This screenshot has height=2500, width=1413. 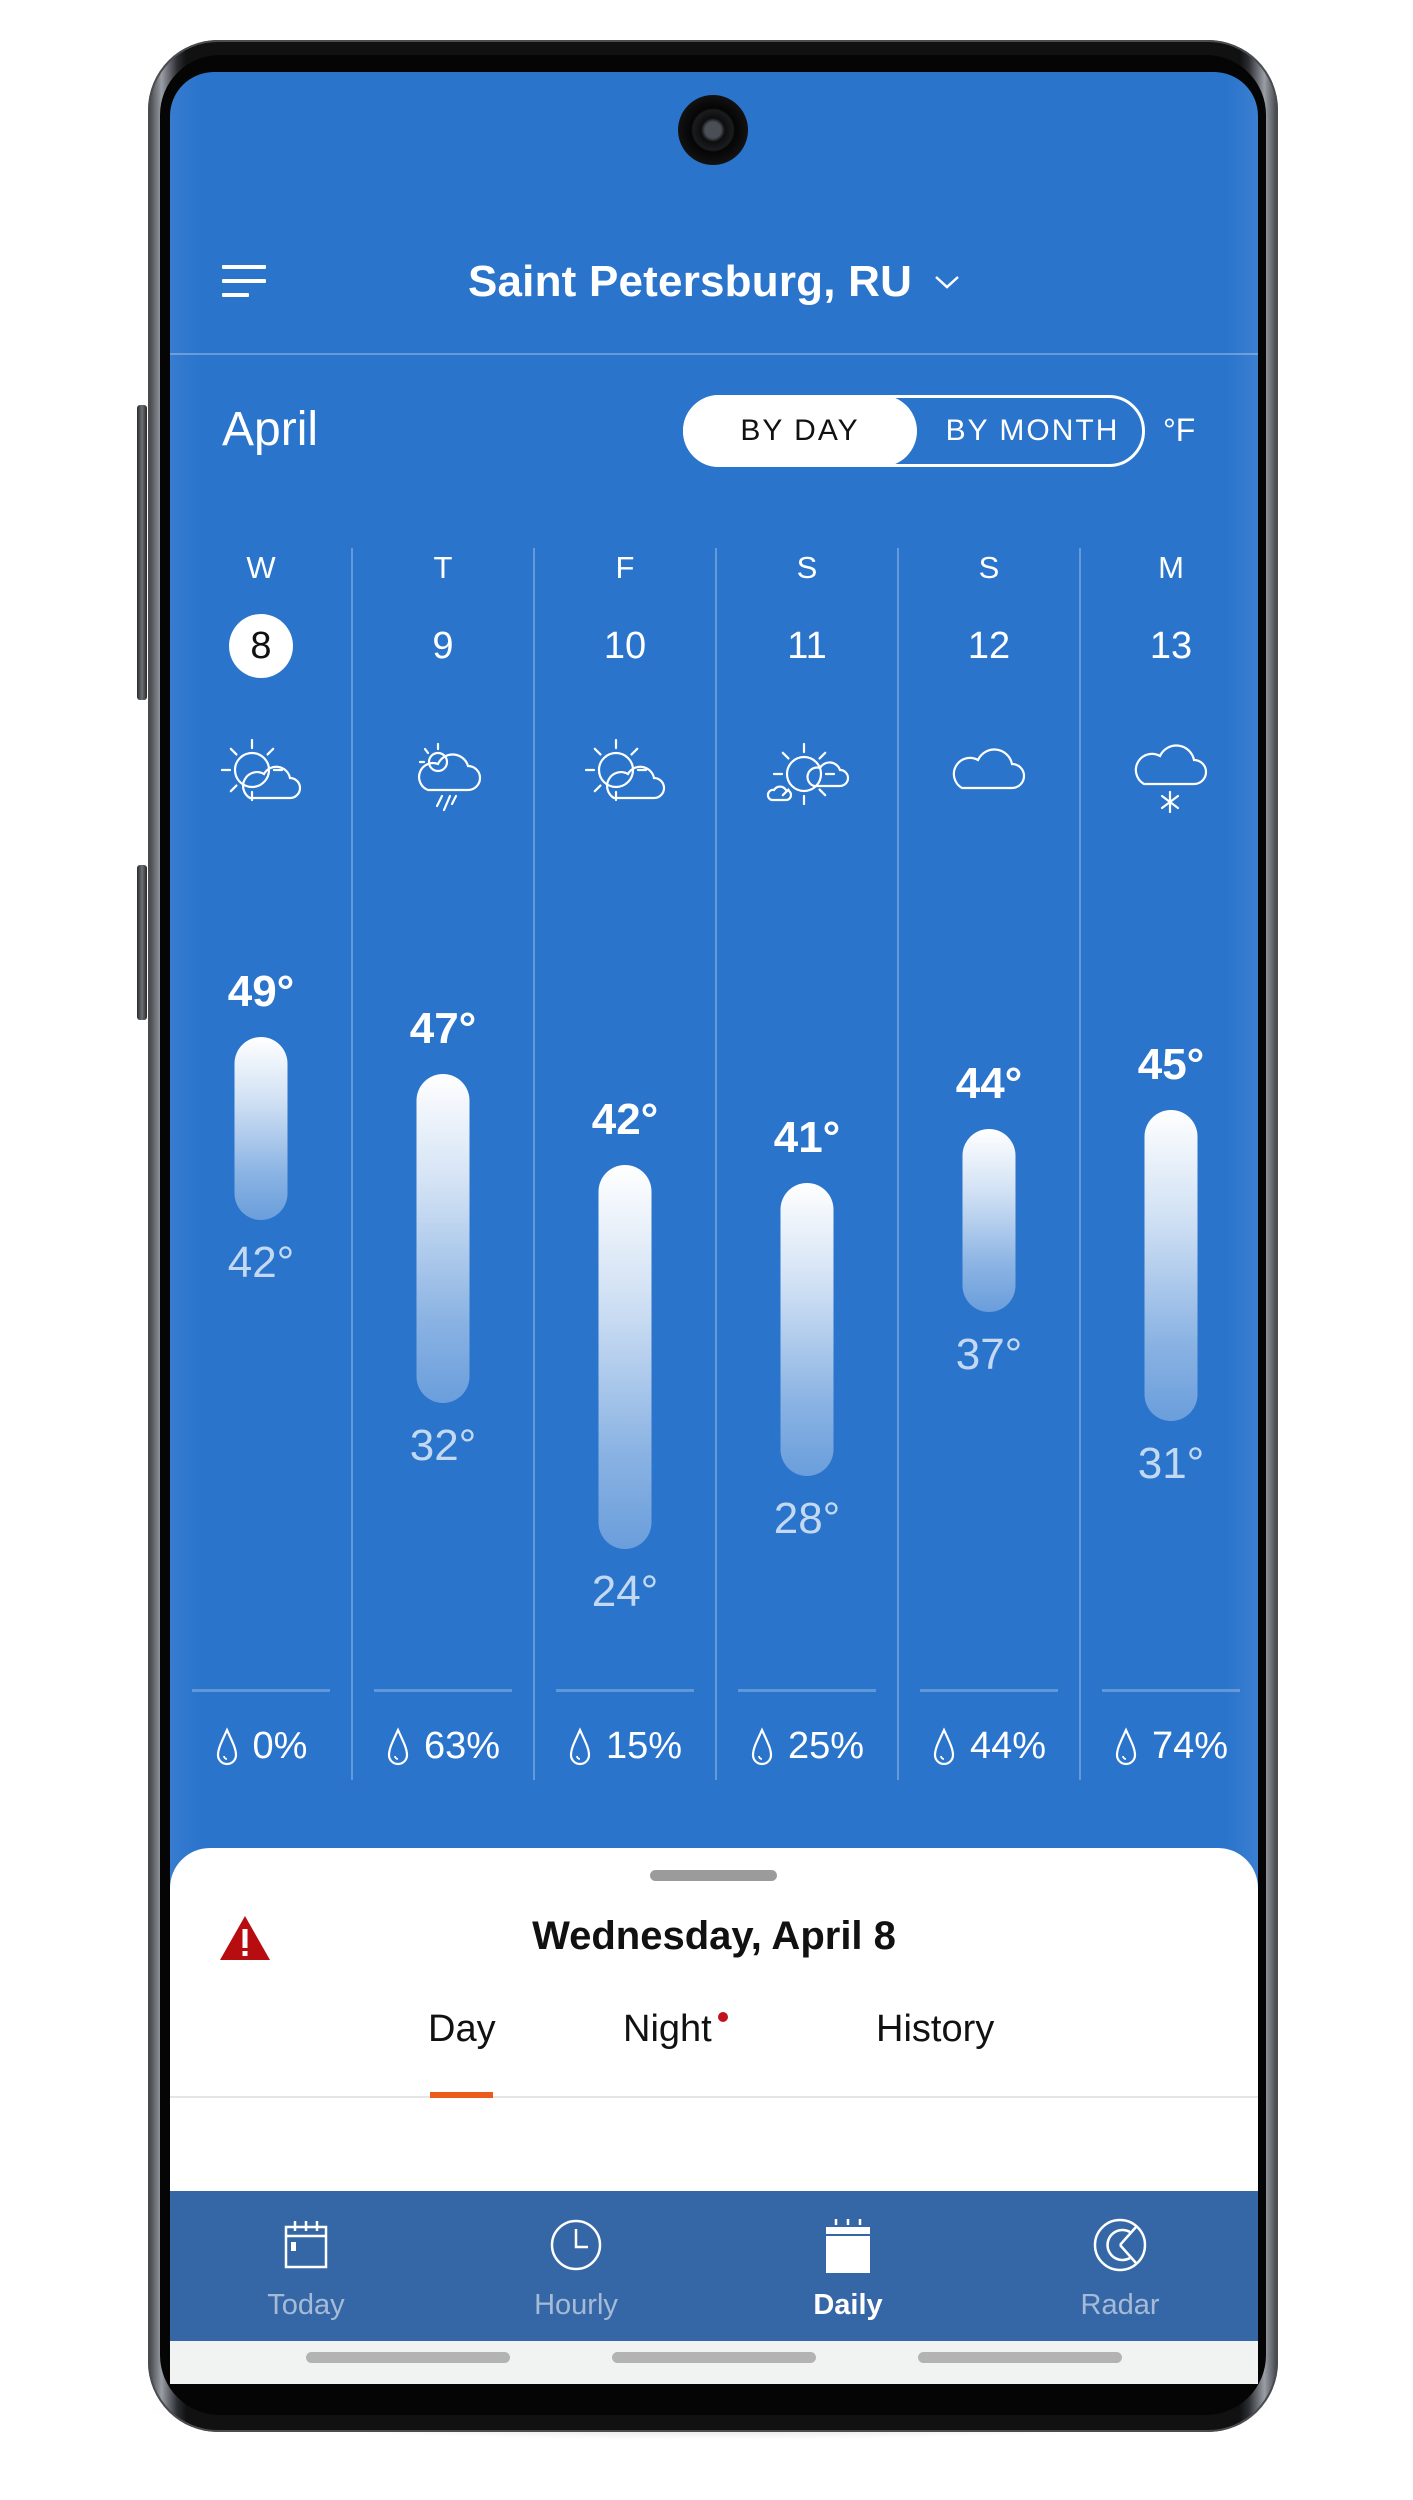 What do you see at coordinates (714, 1936) in the screenshot?
I see `sheet-title: Wednesday, April 8` at bounding box center [714, 1936].